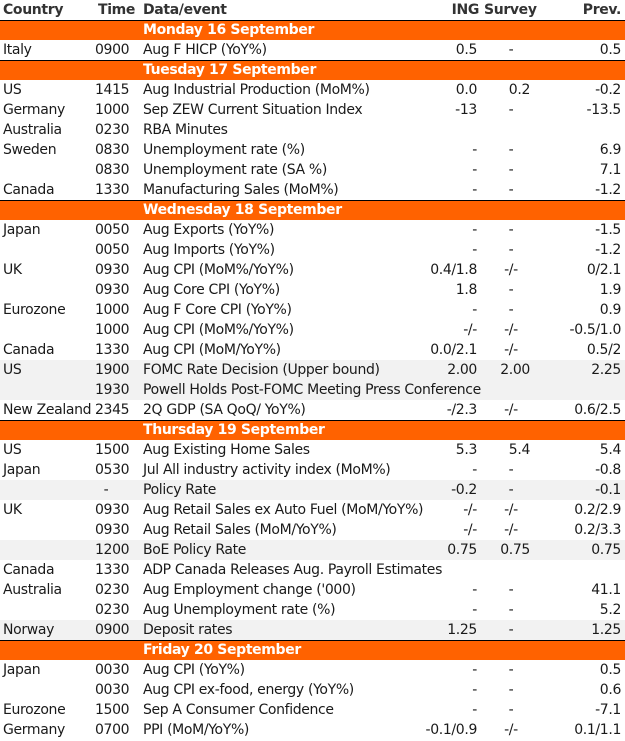 Image resolution: width=625 pixels, height=741 pixels. I want to click on day-label: Tuesday 17 September, so click(229, 70).